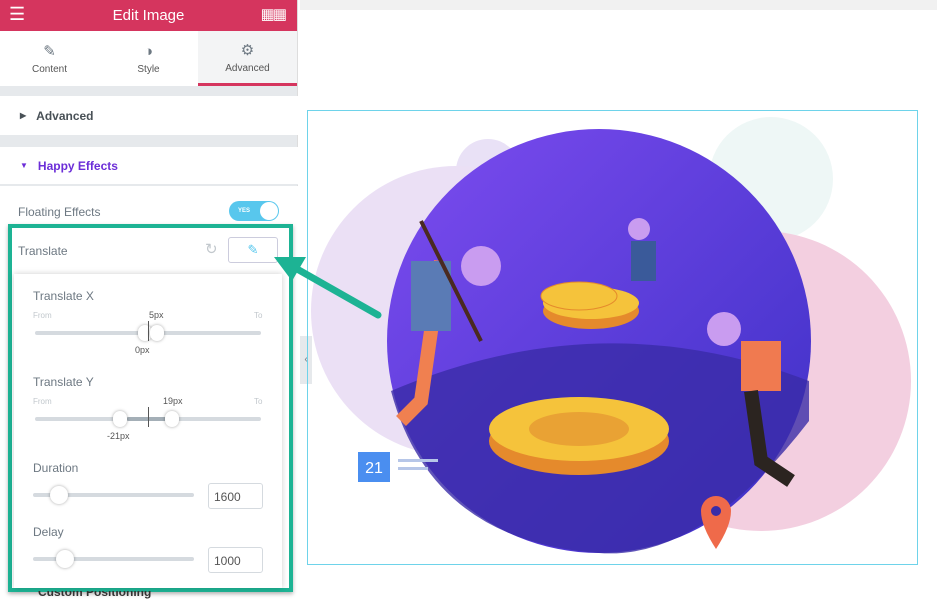  Describe the element at coordinates (149, 166) in the screenshot. I see `section-happy-effects: ▼ Happy Effects` at that location.